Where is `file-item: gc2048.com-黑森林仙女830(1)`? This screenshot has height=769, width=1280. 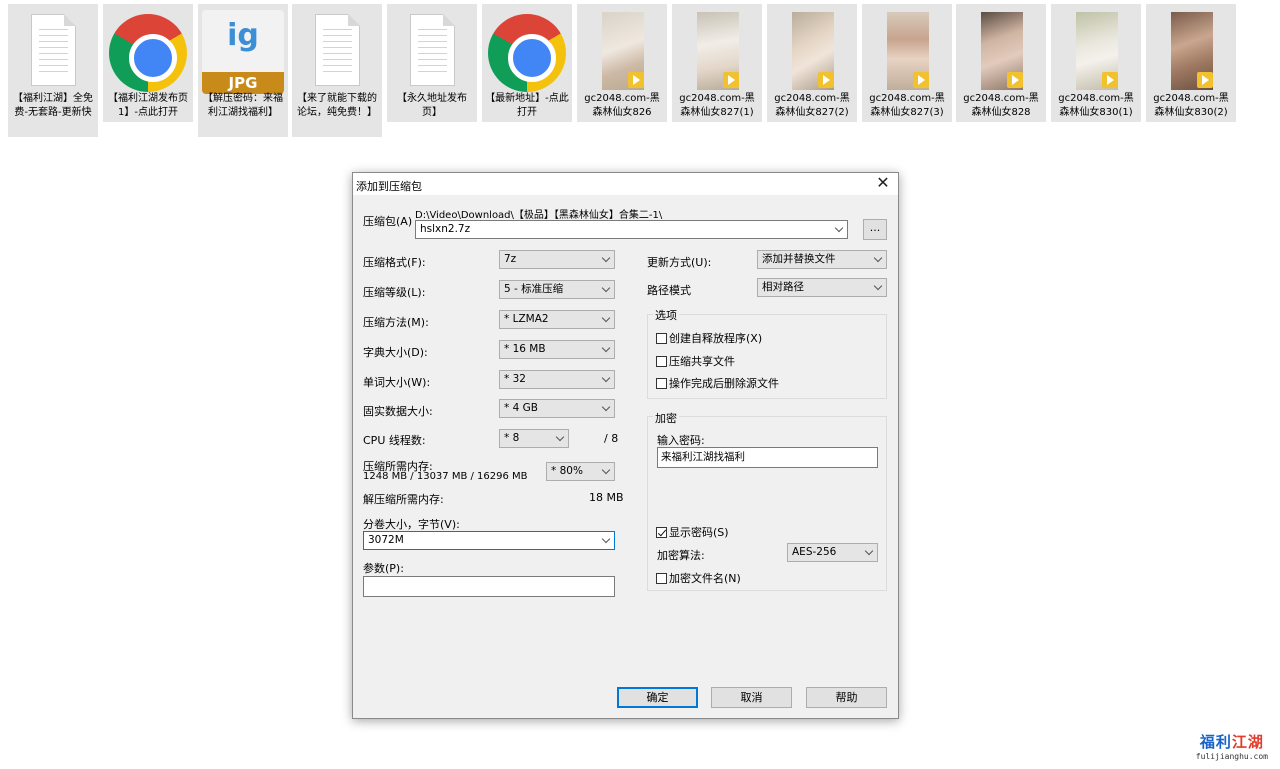
file-item: gc2048.com-黑森林仙女830(1) is located at coordinates (1096, 63).